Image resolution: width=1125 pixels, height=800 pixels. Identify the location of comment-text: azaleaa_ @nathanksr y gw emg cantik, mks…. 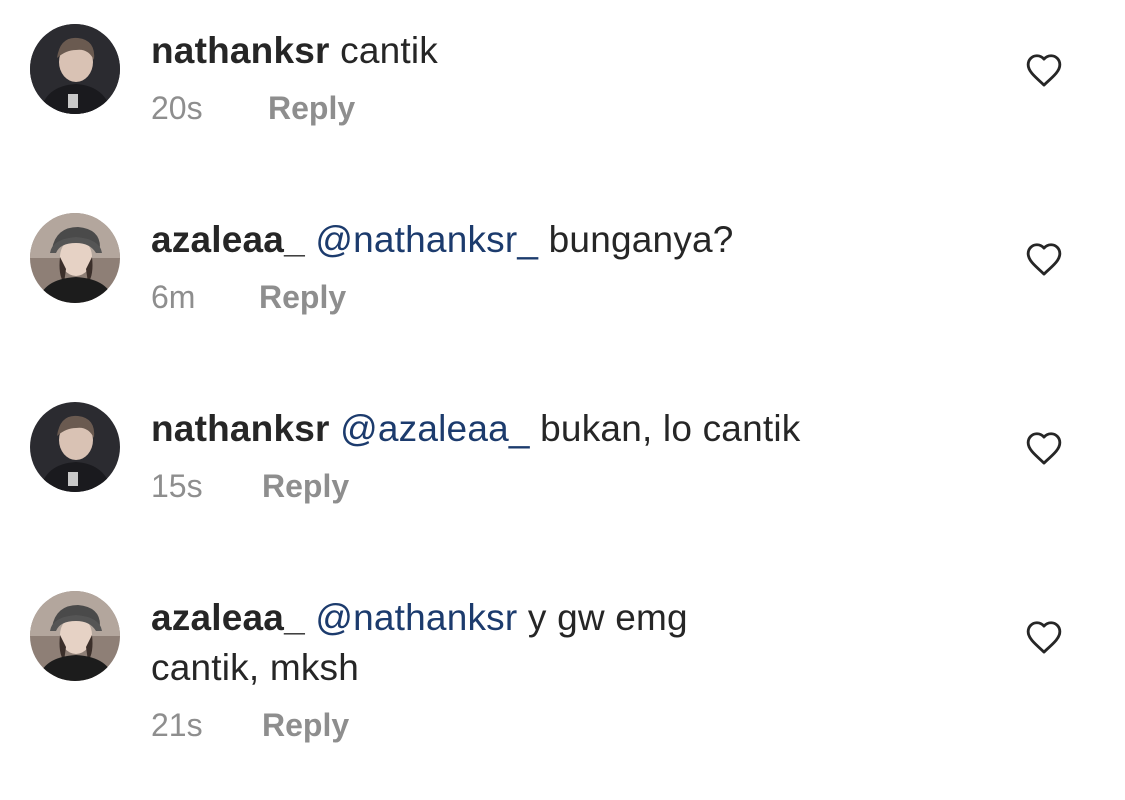
(471, 643).